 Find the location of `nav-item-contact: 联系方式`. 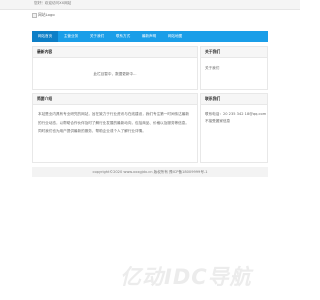

nav-item-contact: 联系方式 is located at coordinates (123, 36).